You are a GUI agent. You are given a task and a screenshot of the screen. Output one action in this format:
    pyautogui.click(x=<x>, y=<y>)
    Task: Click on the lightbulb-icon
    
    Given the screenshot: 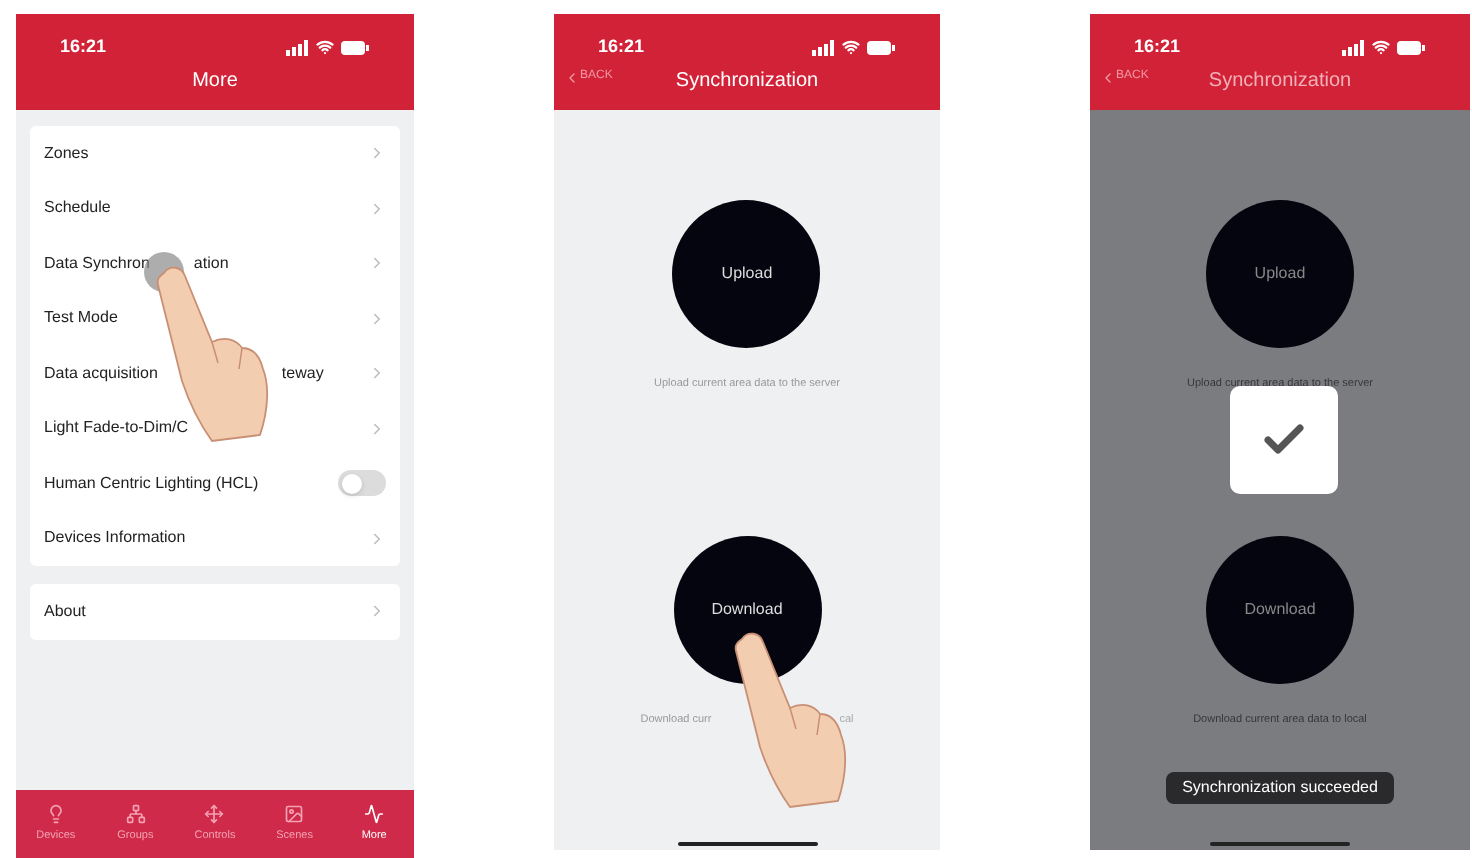 What is the action you would take?
    pyautogui.click(x=55, y=813)
    